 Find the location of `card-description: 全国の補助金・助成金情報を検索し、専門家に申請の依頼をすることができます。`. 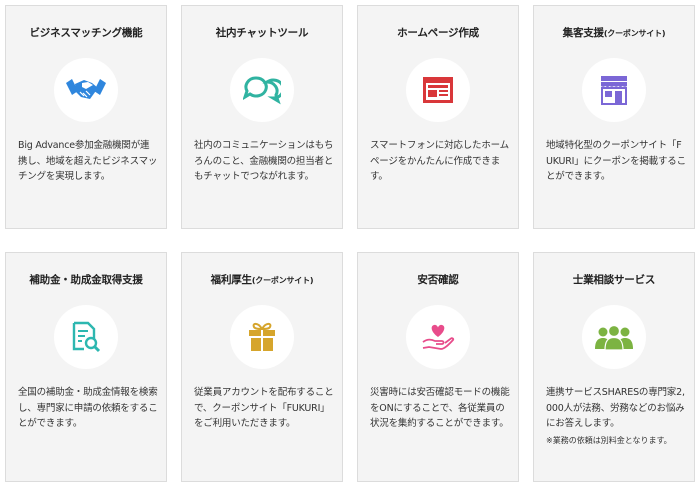

card-description: 全国の補助金・助成金情報を検索し、専門家に申請の依頼をすることができます。 is located at coordinates (88, 408).